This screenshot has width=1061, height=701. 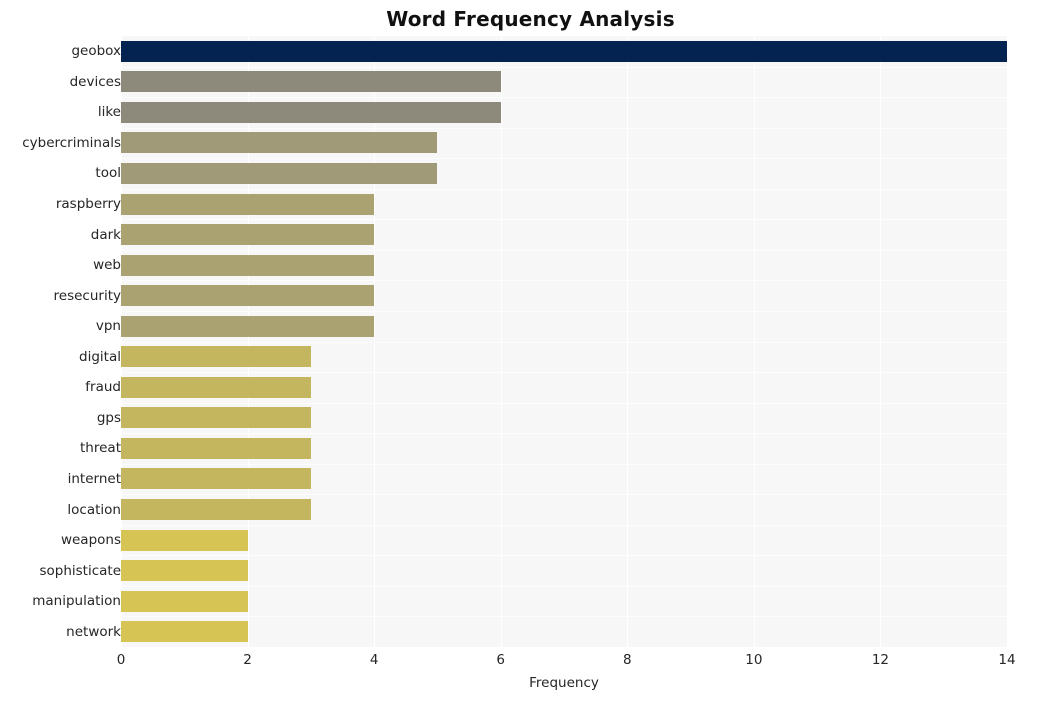 What do you see at coordinates (96, 51) in the screenshot?
I see `y-tick-label-geobox: geobox` at bounding box center [96, 51].